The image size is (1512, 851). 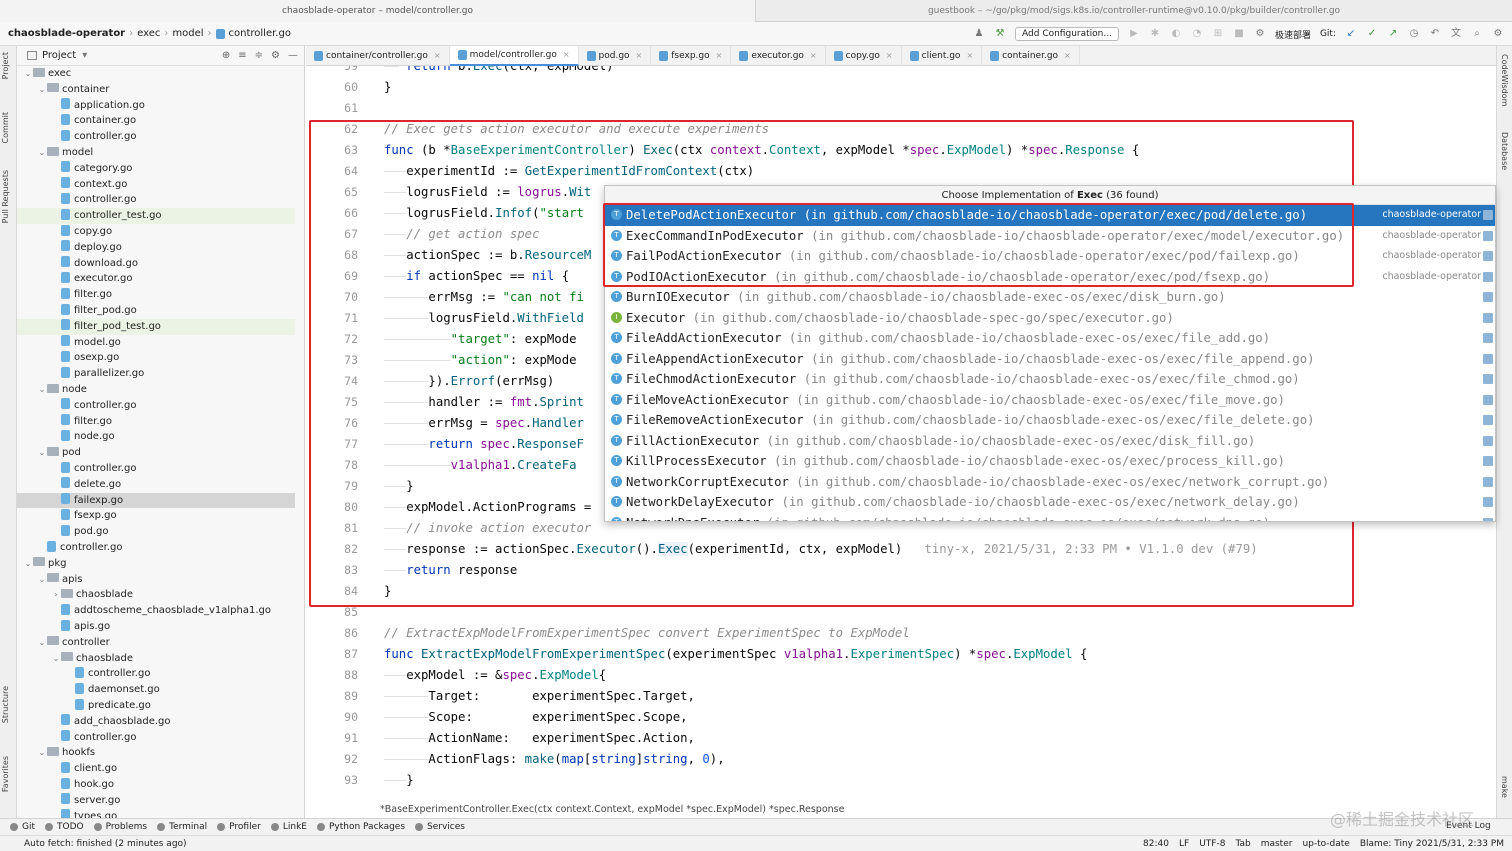 What do you see at coordinates (691, 55) in the screenshot?
I see `editor-tab: fsexp.go ×` at bounding box center [691, 55].